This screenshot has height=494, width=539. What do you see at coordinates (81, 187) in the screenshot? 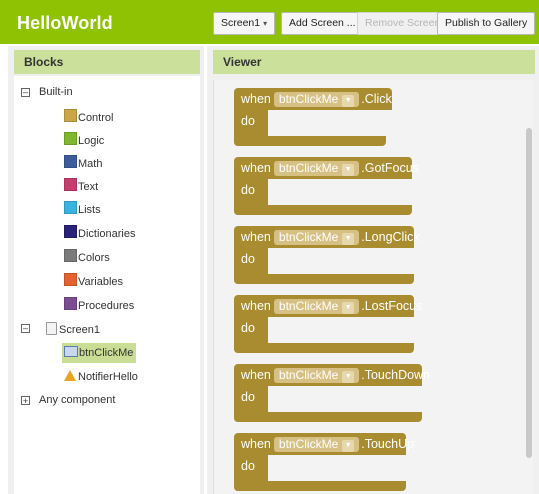
I see `tree-item-text: Text` at bounding box center [81, 187].